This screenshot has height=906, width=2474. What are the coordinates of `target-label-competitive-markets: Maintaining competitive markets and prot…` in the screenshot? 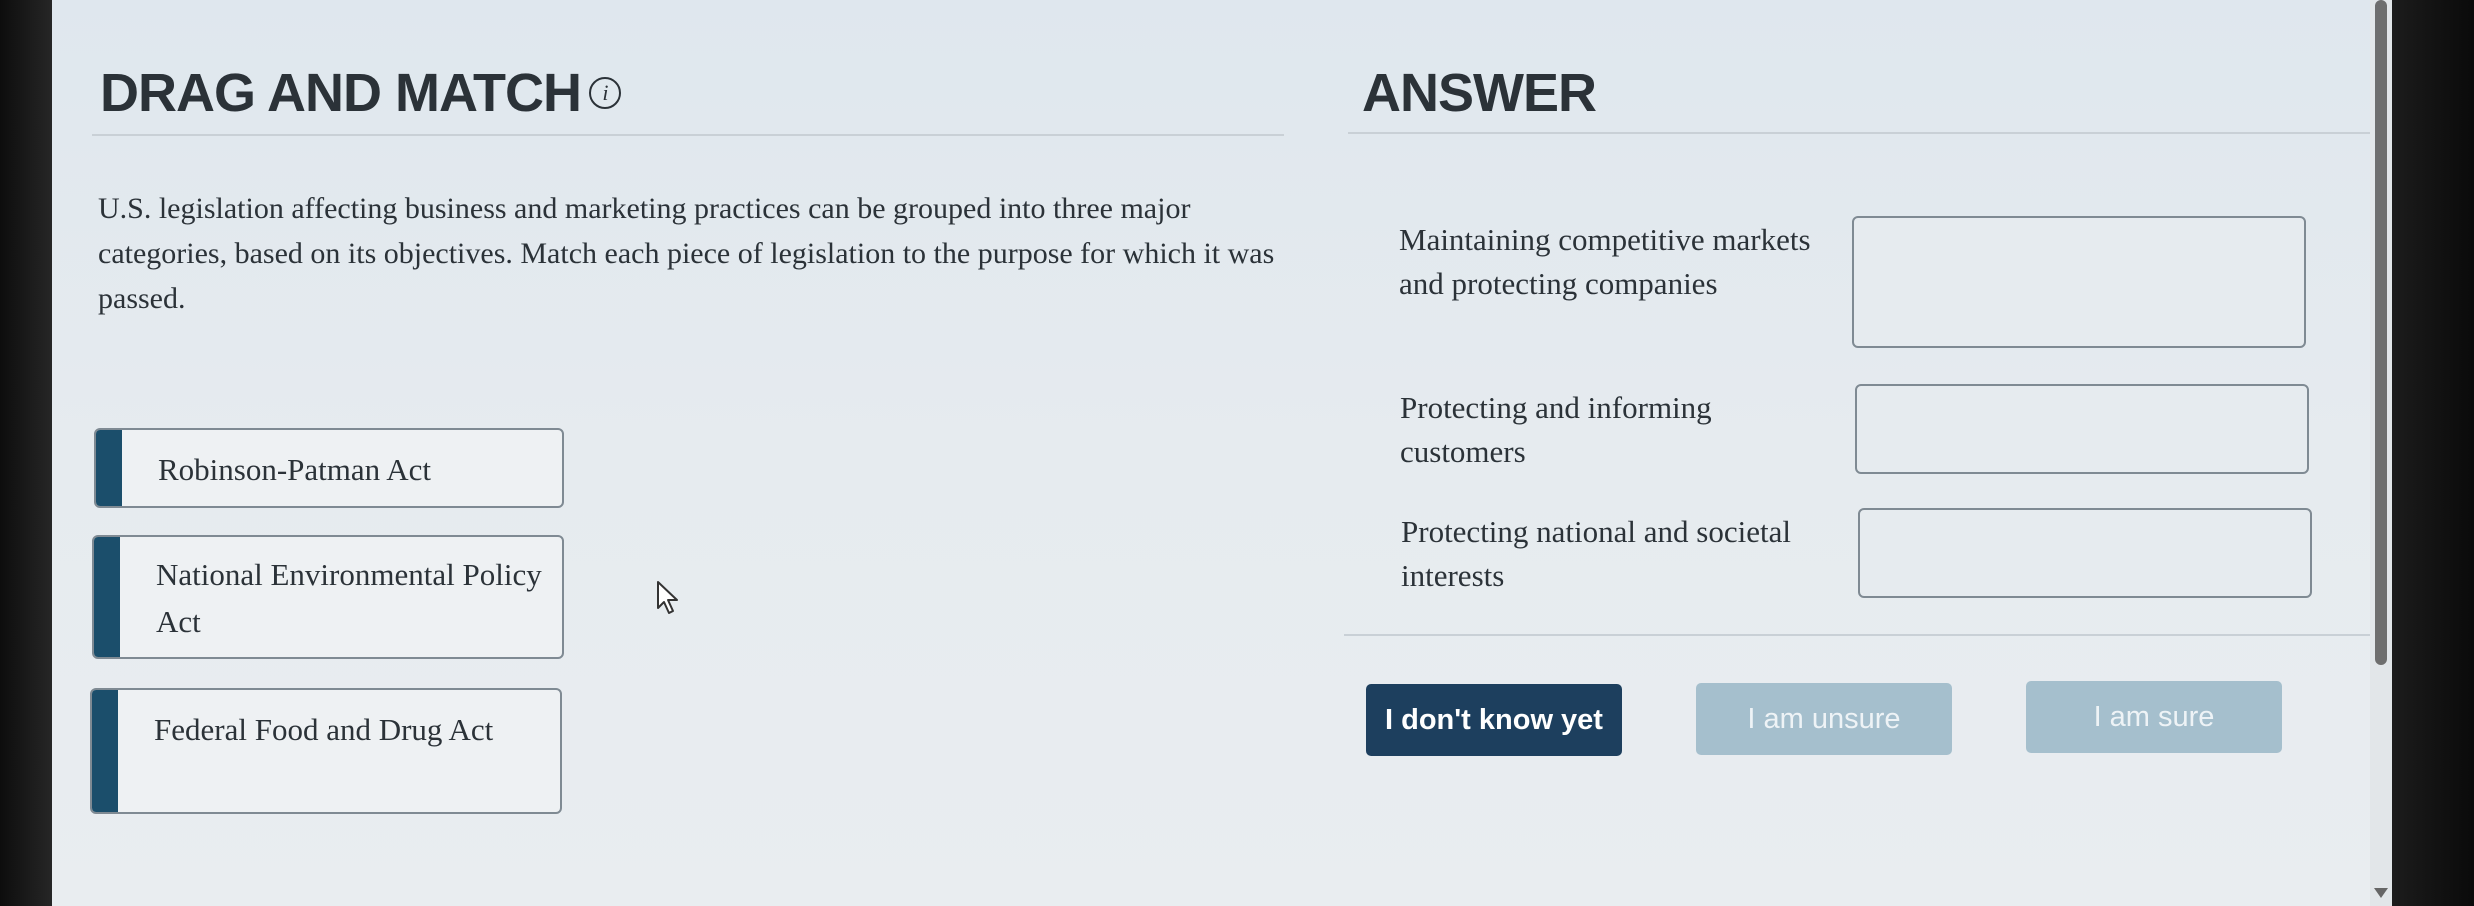 It's located at (1605, 261).